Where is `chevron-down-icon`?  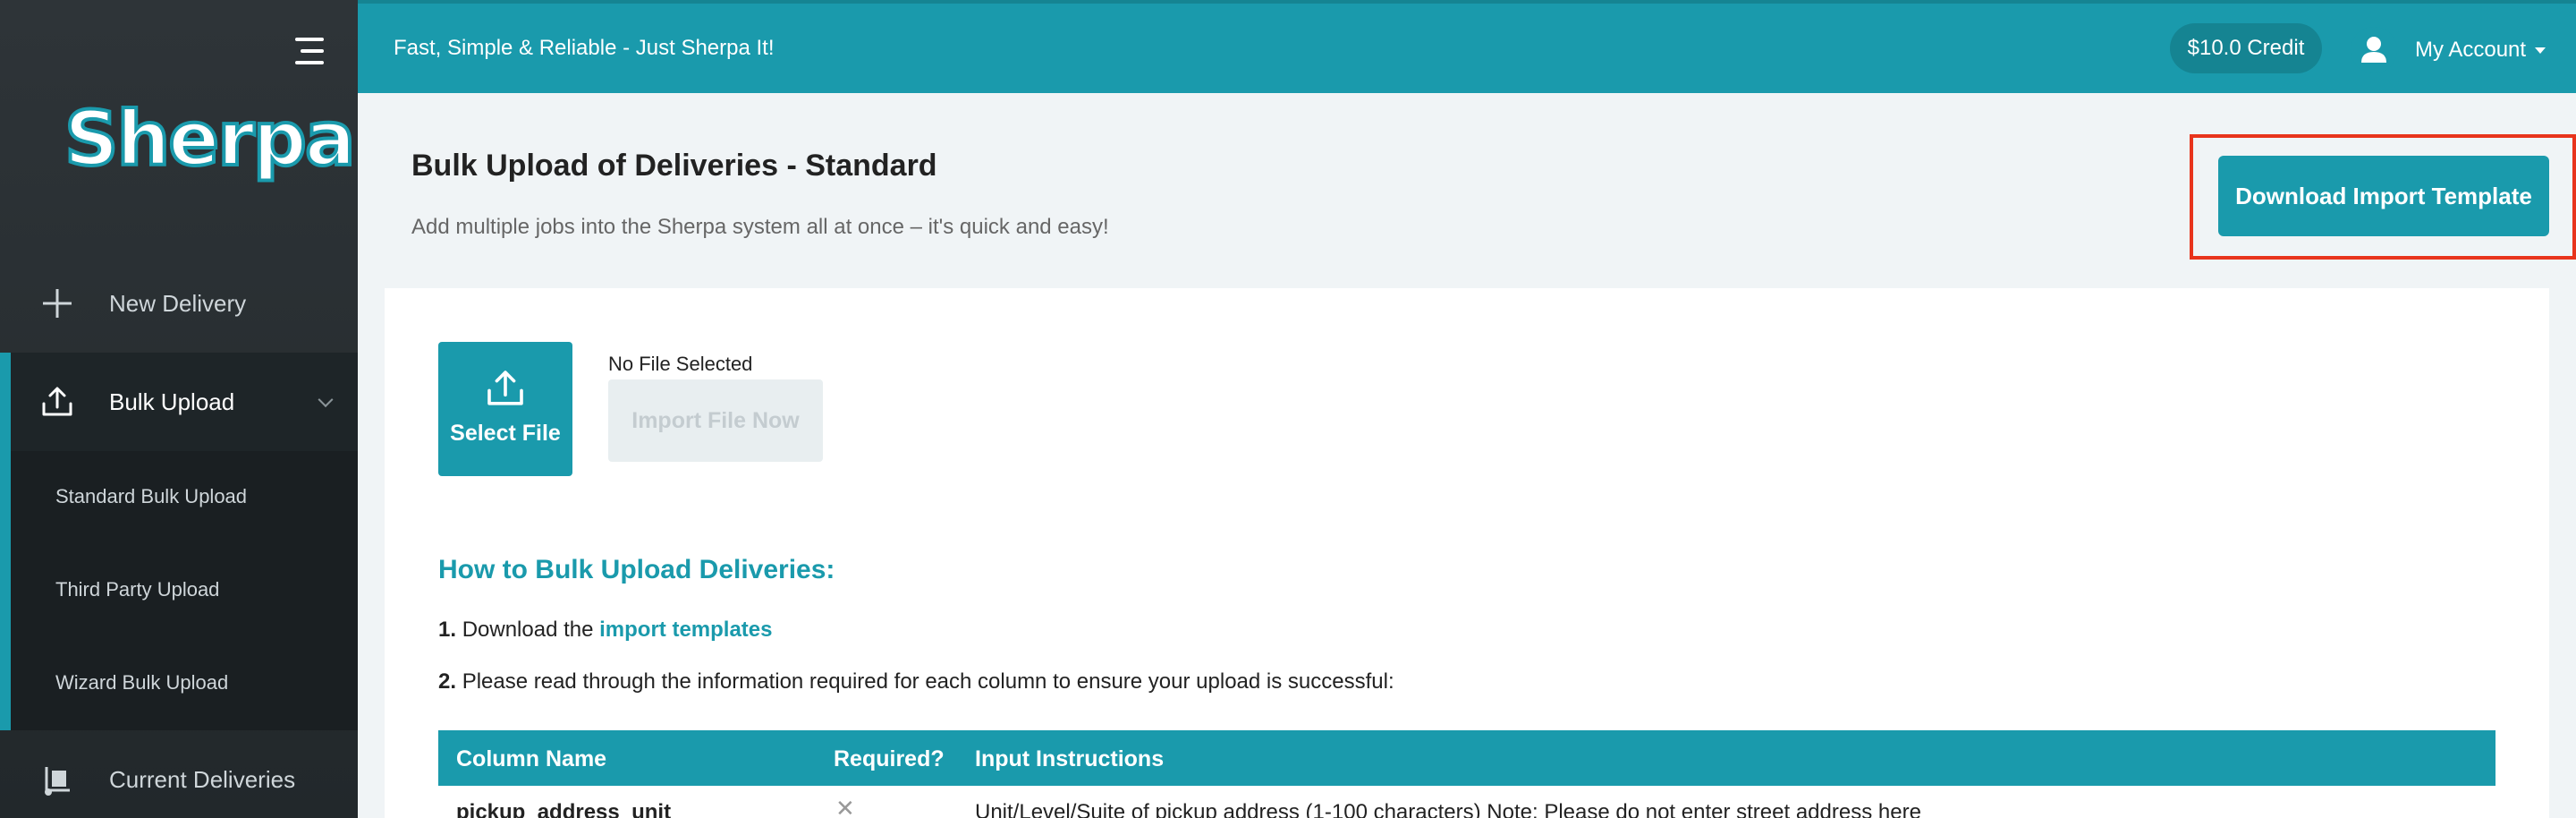
chevron-down-icon is located at coordinates (326, 400).